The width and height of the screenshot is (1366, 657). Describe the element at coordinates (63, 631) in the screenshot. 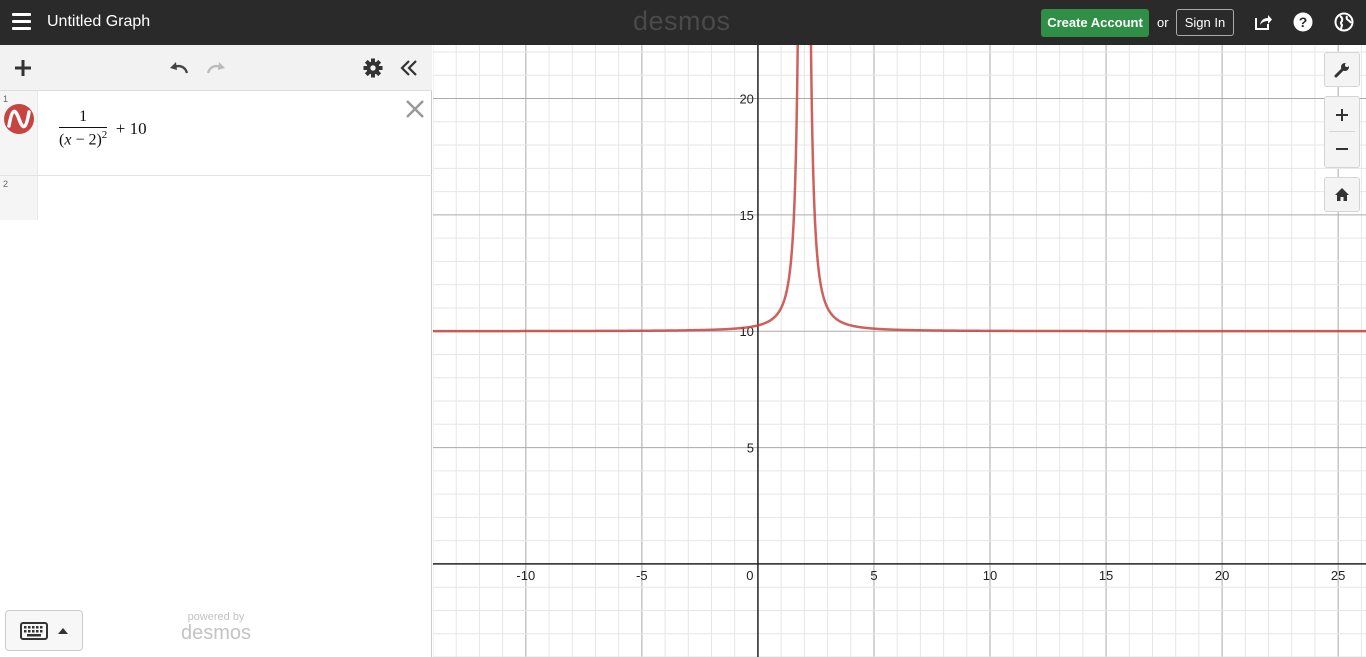

I see `caret-up-icon` at that location.